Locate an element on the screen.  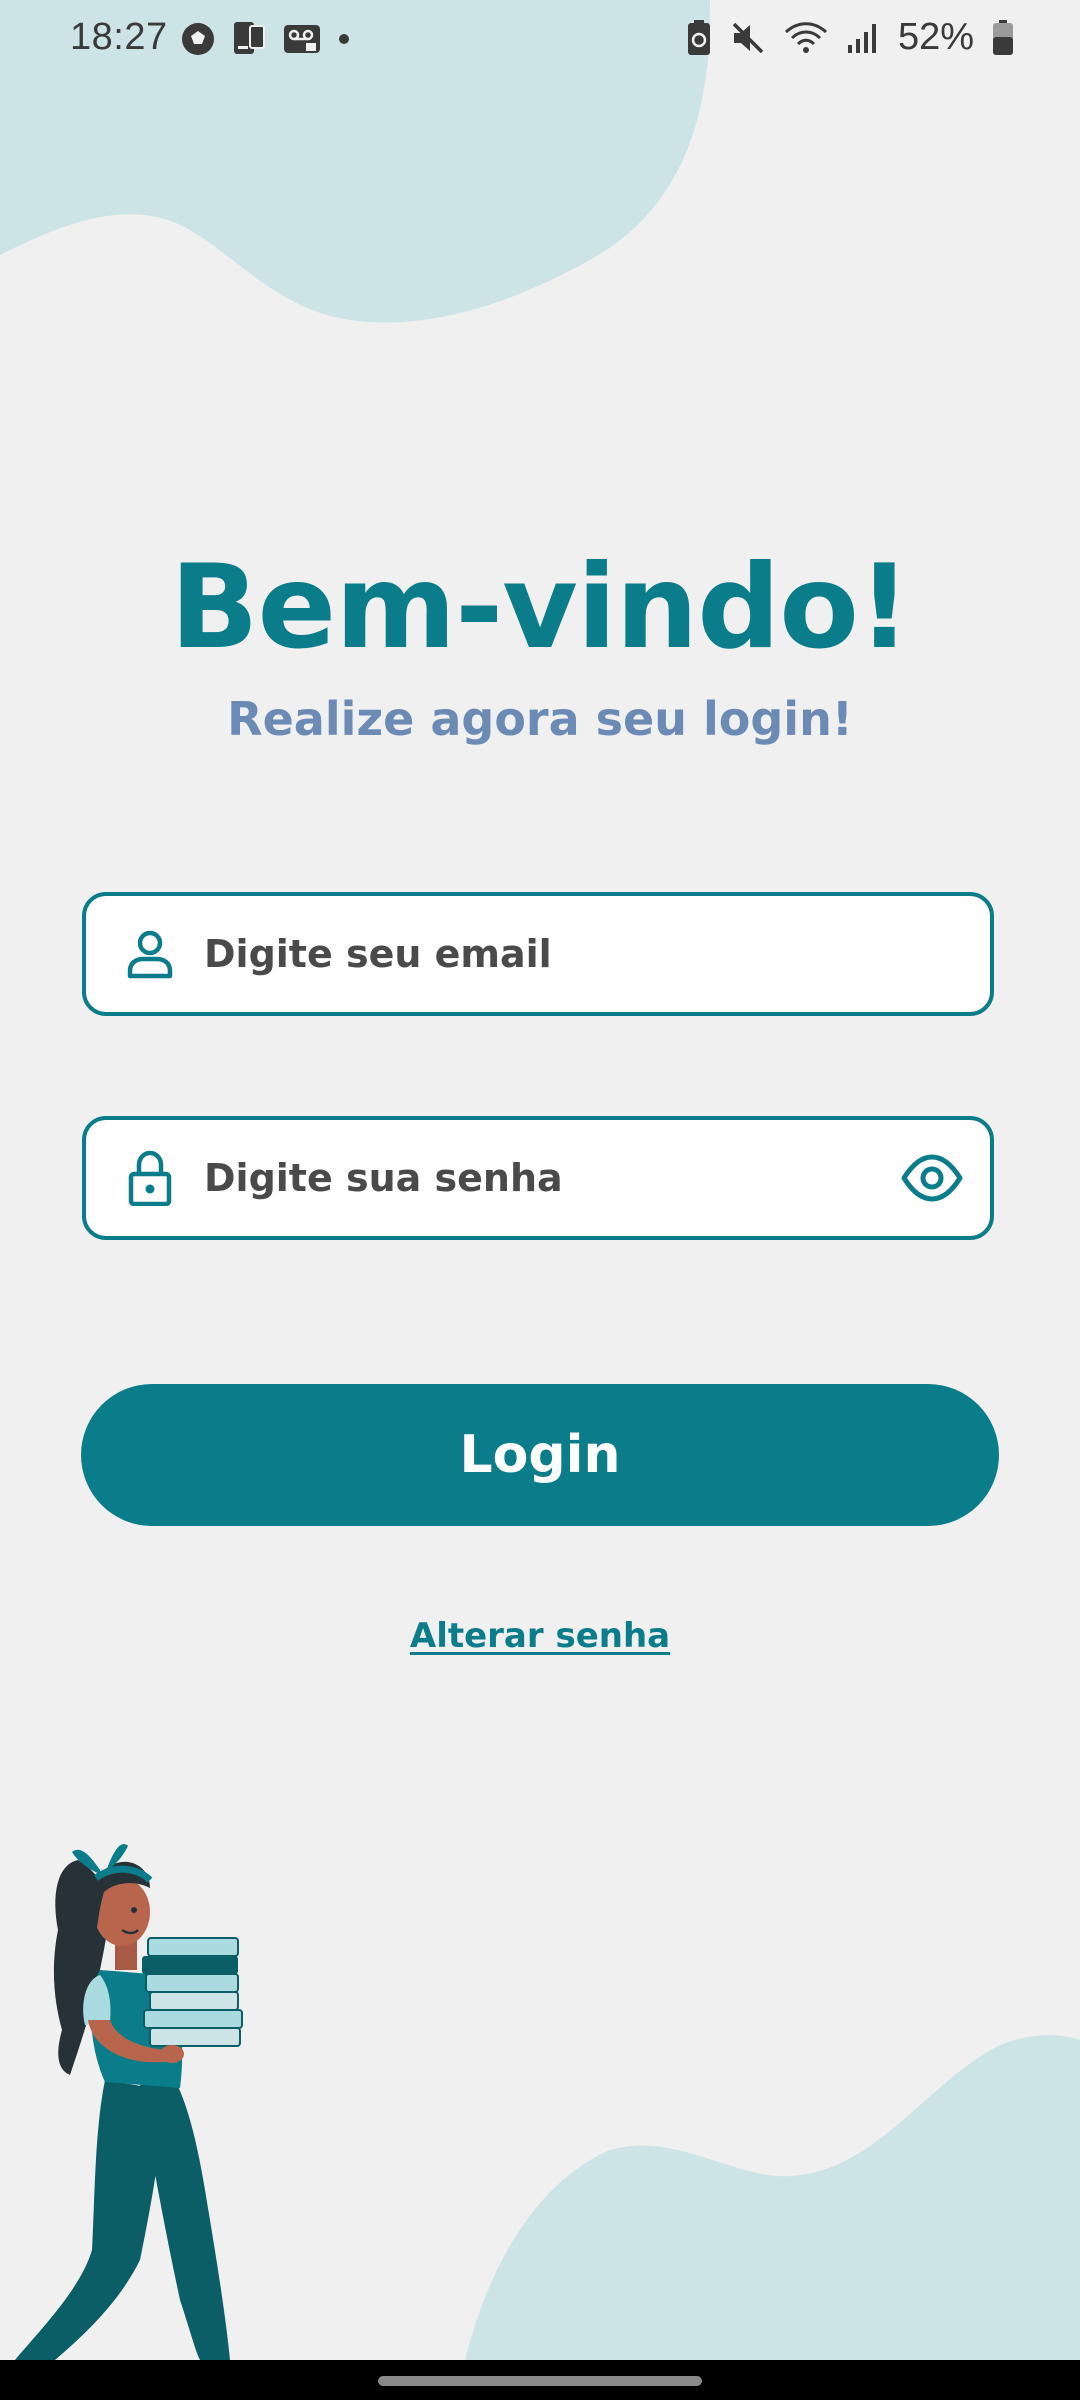
lock-icon is located at coordinates (150, 1178).